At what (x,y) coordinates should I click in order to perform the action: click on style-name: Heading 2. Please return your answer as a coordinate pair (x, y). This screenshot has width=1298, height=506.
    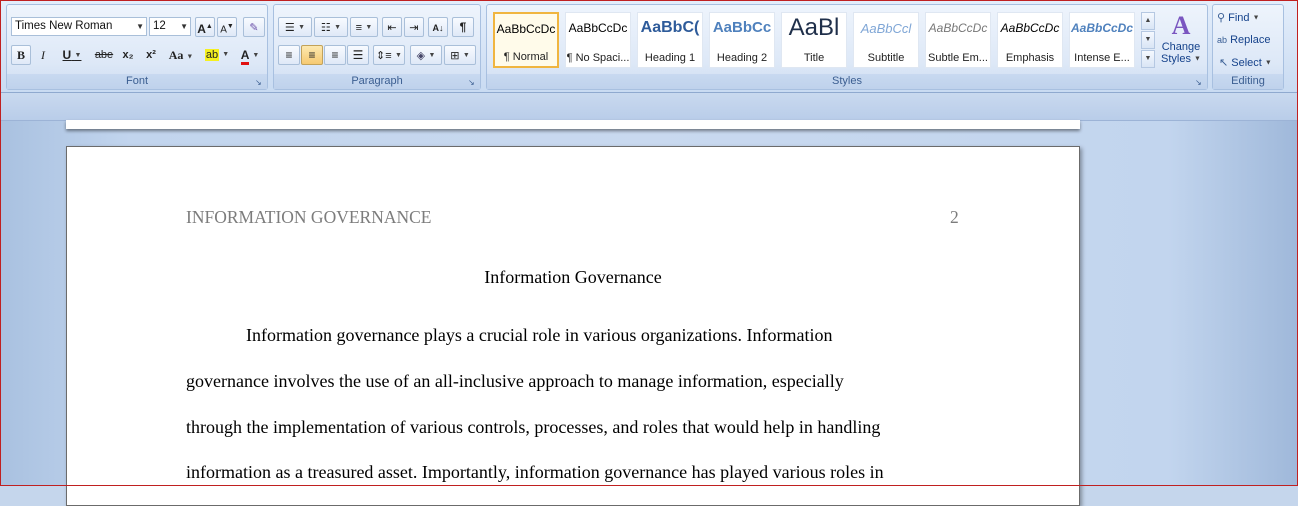
    Looking at the image, I should click on (742, 58).